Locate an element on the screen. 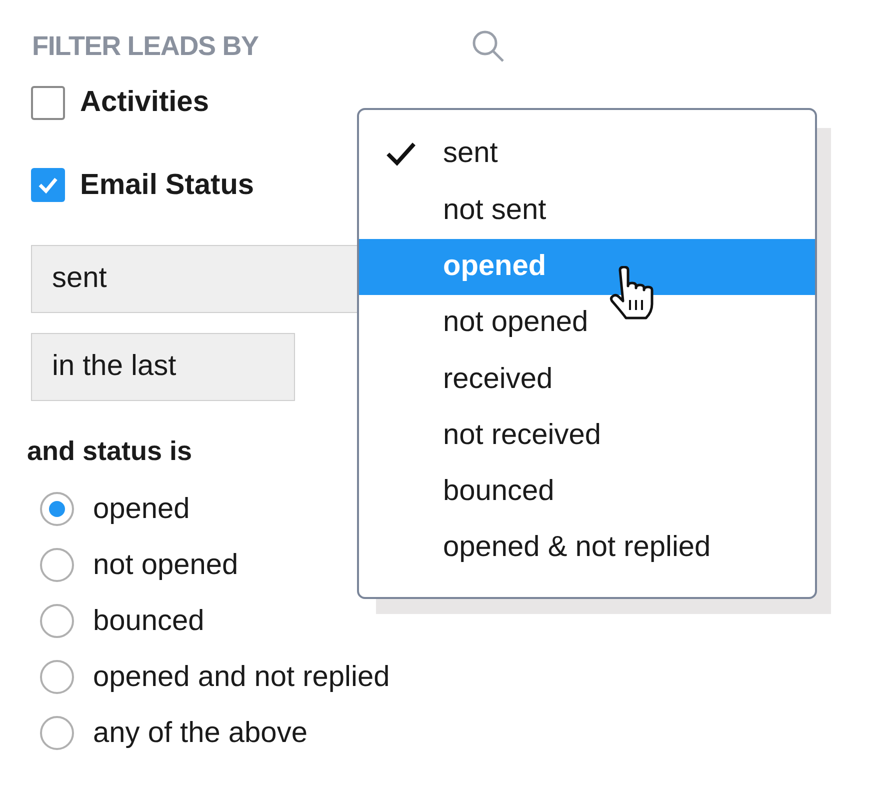  menu-item: sent is located at coordinates (587, 154).